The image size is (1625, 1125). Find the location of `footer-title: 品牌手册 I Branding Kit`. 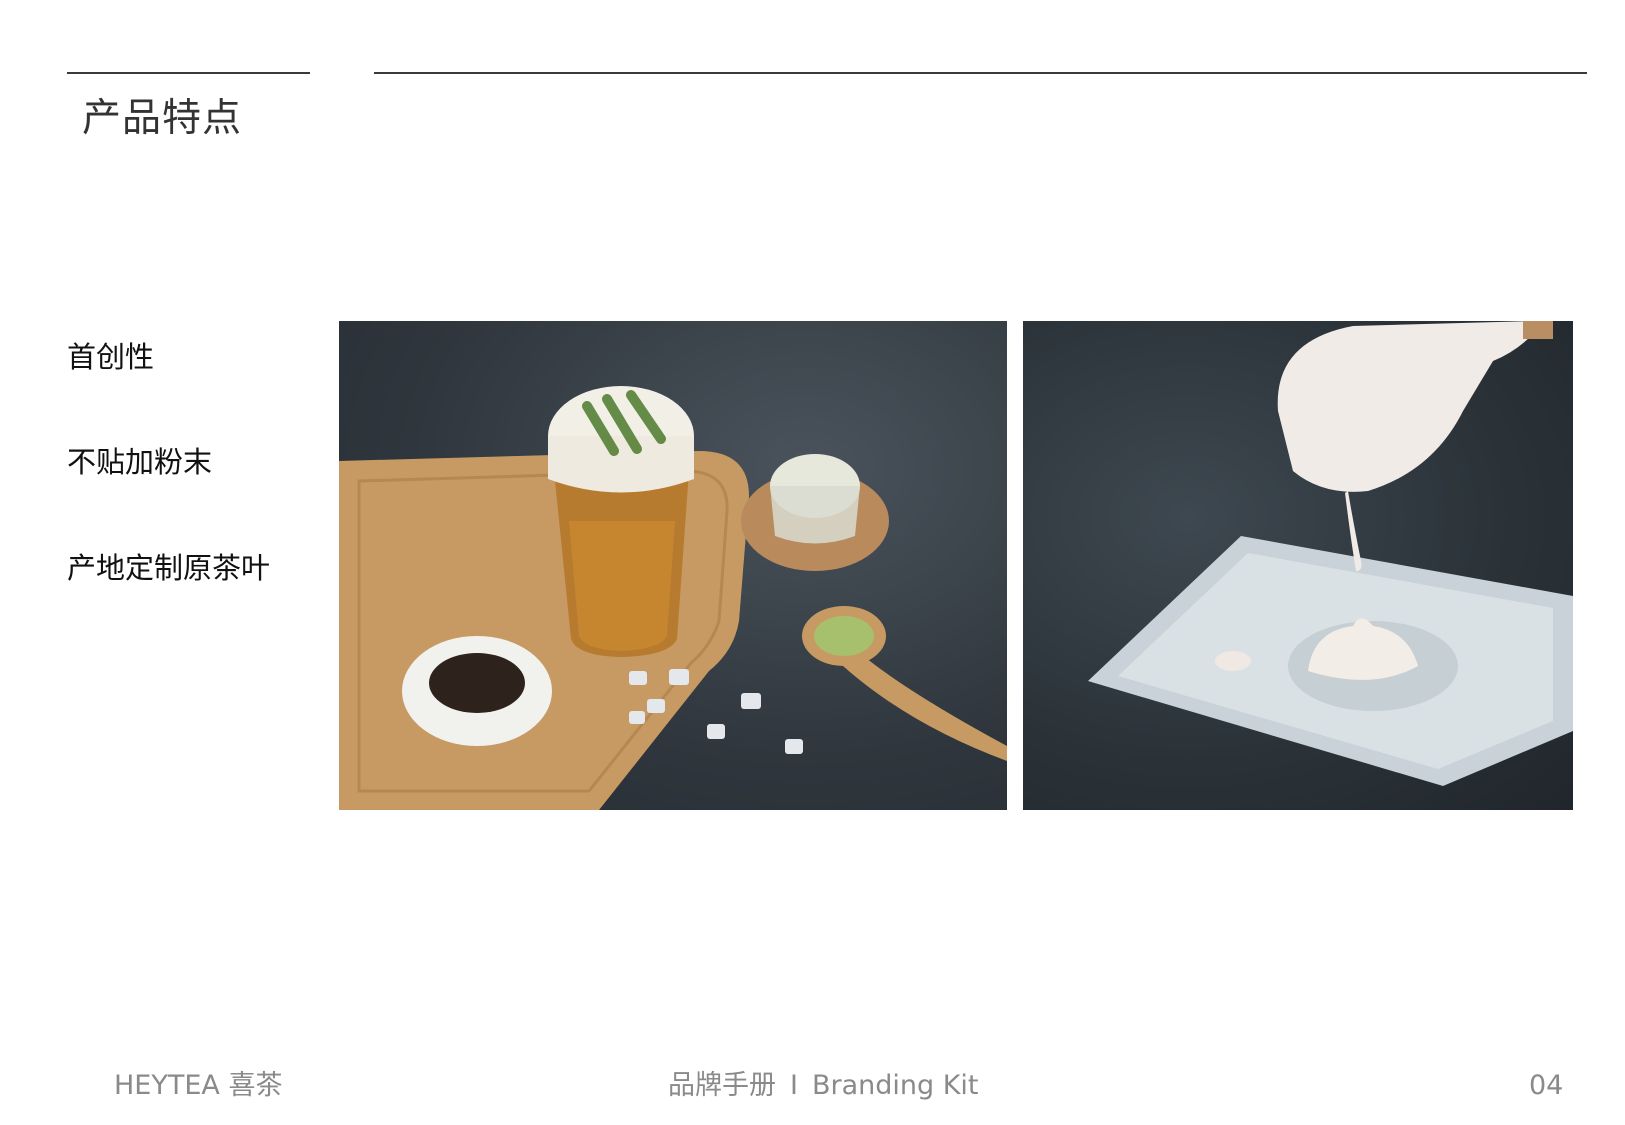

footer-title: 品牌手册 I Branding Kit is located at coordinates (823, 1086).